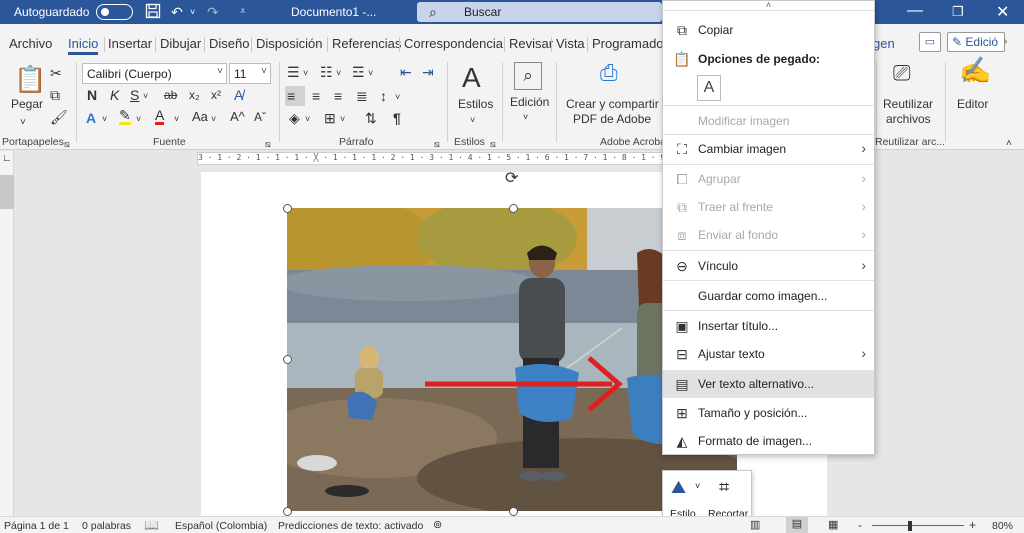 The height and width of the screenshot is (533, 1024). I want to click on adobe-label-line1: Crear y compartir, so click(612, 104).